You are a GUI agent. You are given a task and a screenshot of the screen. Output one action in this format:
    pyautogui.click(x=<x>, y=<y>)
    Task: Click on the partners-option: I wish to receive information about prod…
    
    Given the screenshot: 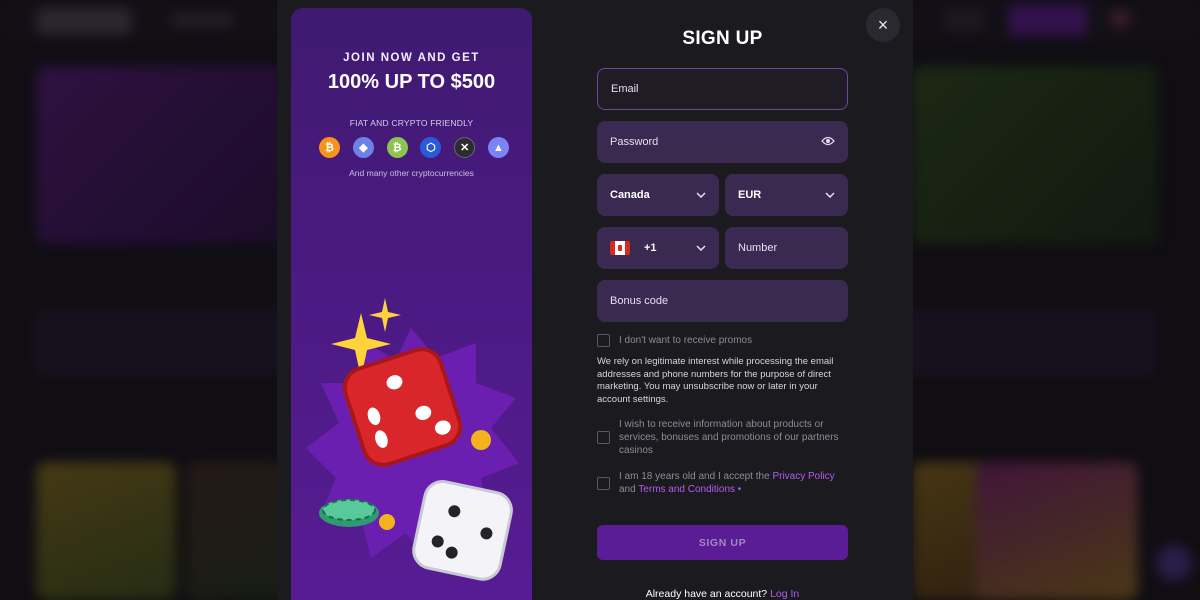 What is the action you would take?
    pyautogui.click(x=722, y=437)
    